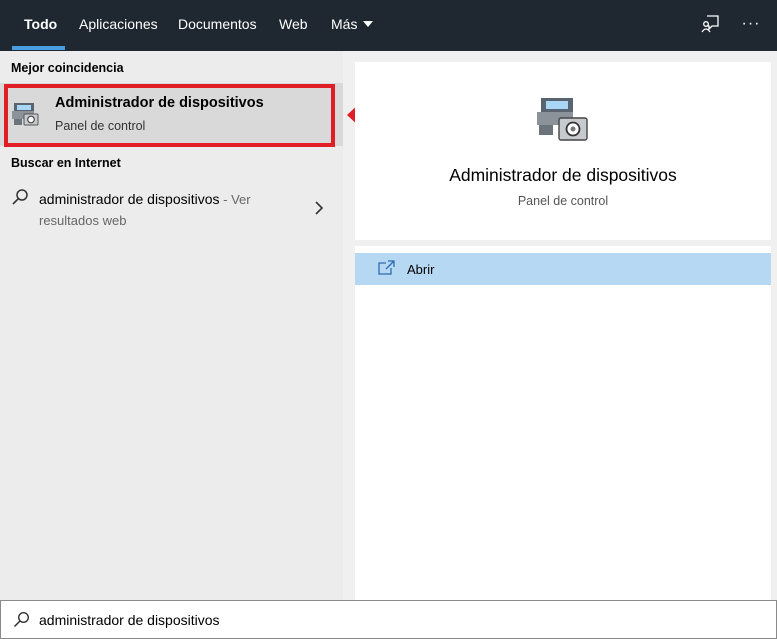  I want to click on search-box-icon, so click(21, 619).